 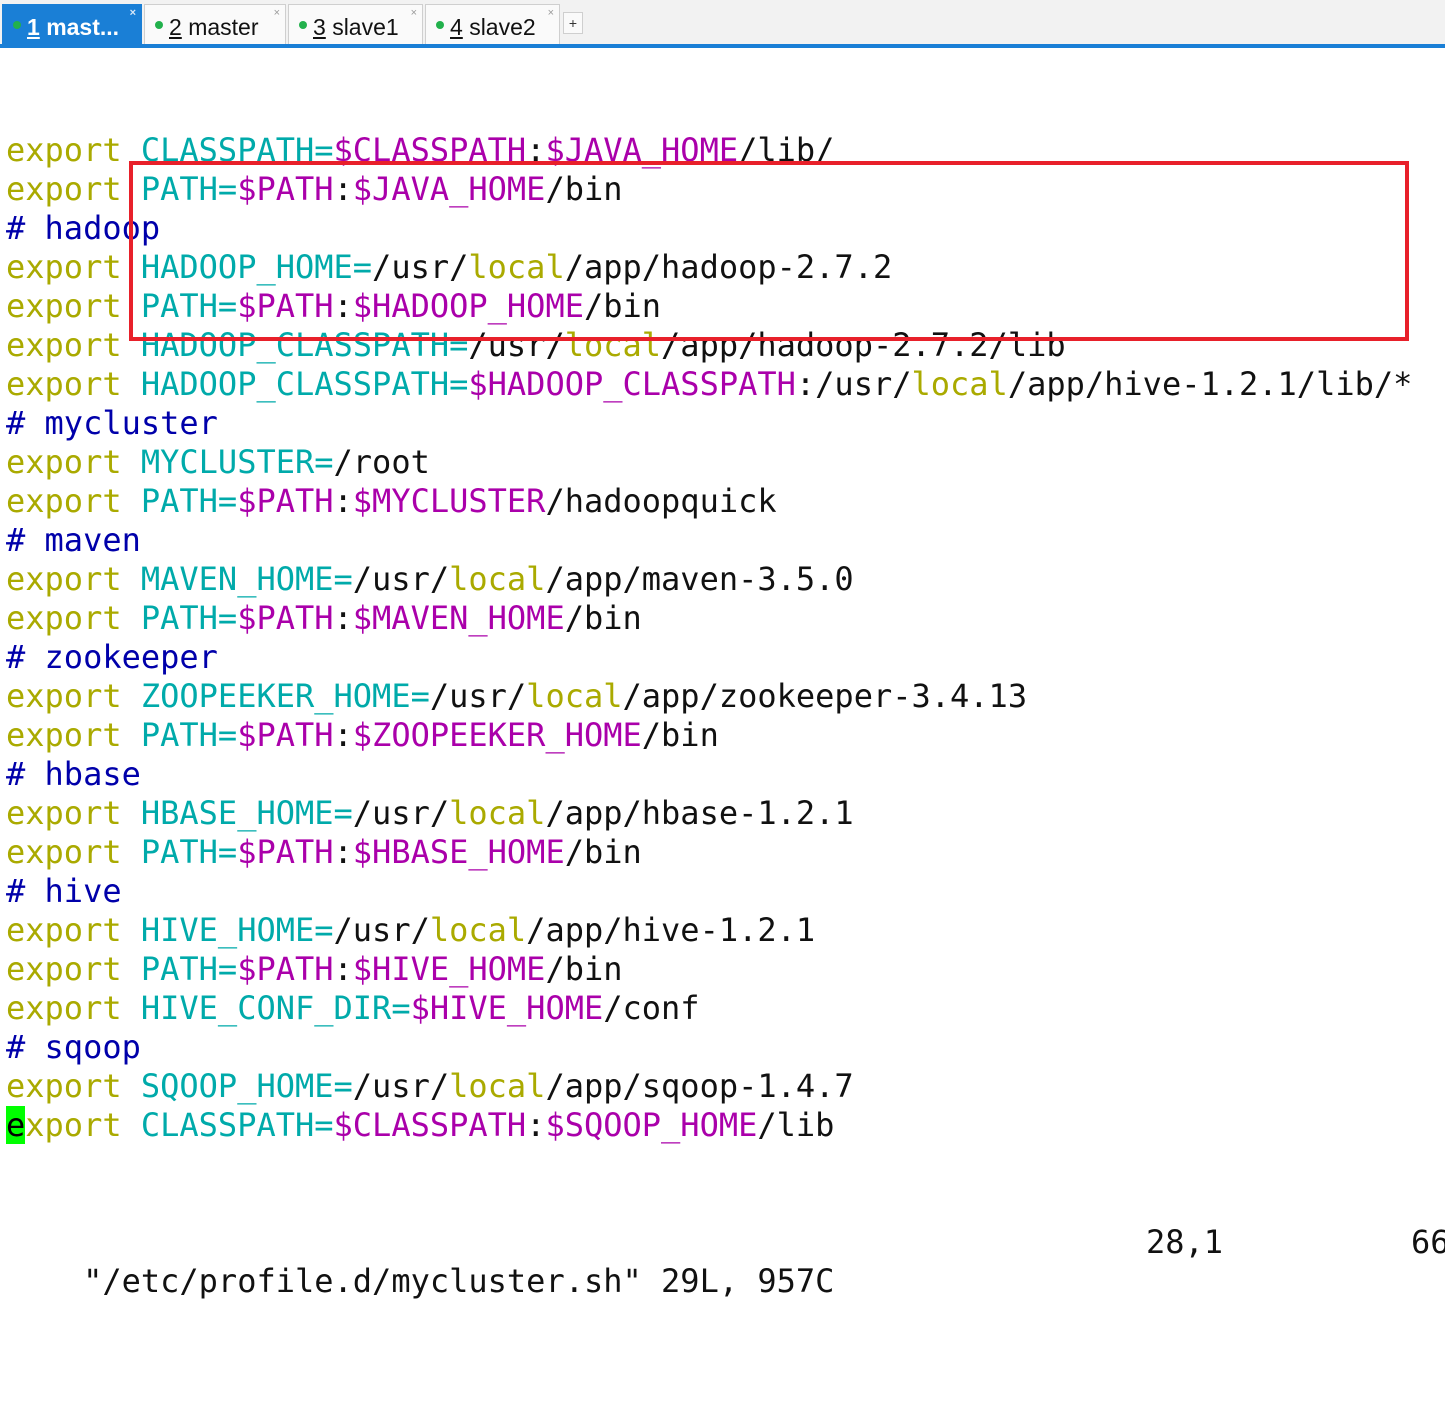 I want to click on tab-number: 1, so click(x=33, y=27).